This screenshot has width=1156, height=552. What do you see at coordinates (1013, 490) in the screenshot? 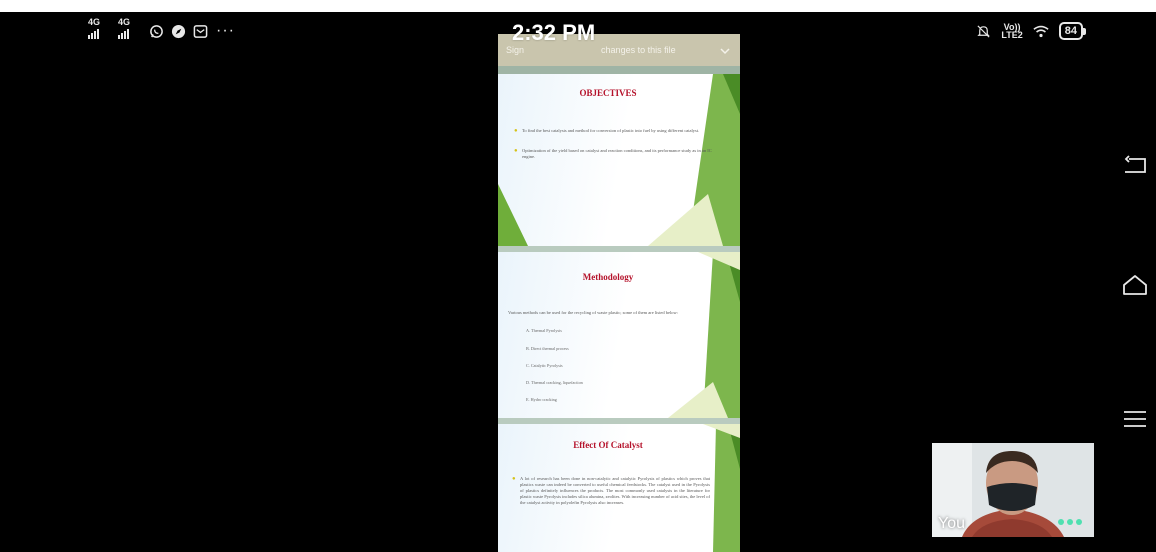
I see `self-video-tile: You` at bounding box center [1013, 490].